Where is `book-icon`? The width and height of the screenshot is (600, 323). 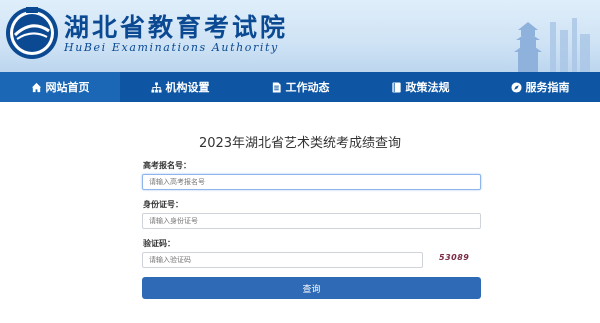 book-icon is located at coordinates (396, 87).